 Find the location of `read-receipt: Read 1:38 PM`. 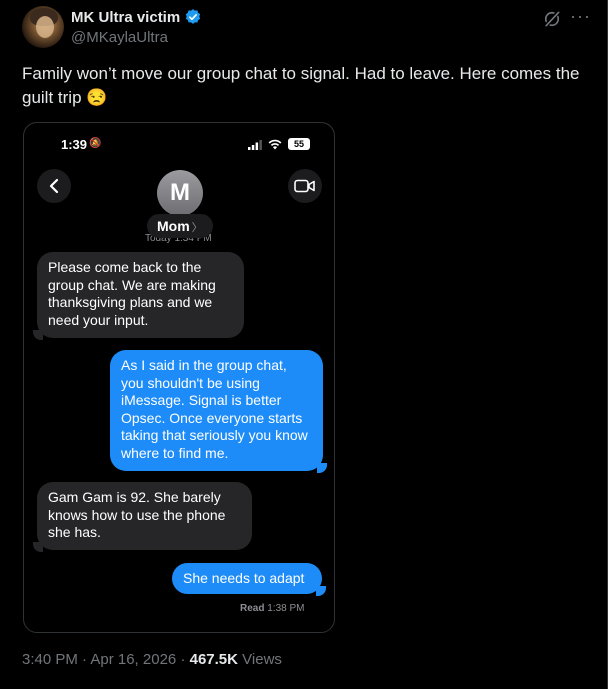

read-receipt: Read 1:38 PM is located at coordinates (272, 608).